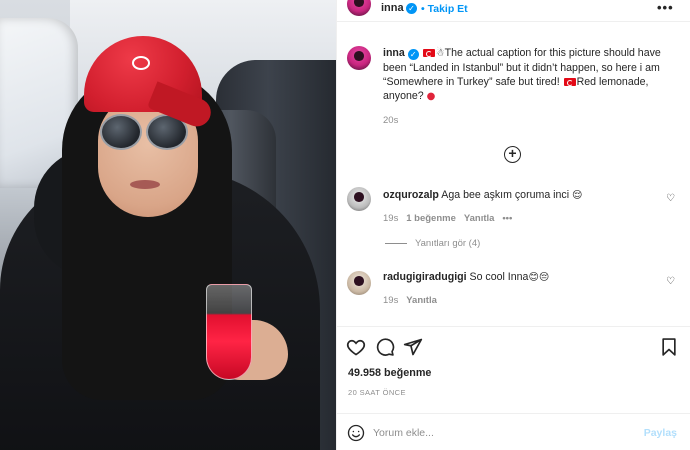 The height and width of the screenshot is (450, 690). What do you see at coordinates (431, 218) in the screenshot?
I see `comment-likes: 1 beğenme` at bounding box center [431, 218].